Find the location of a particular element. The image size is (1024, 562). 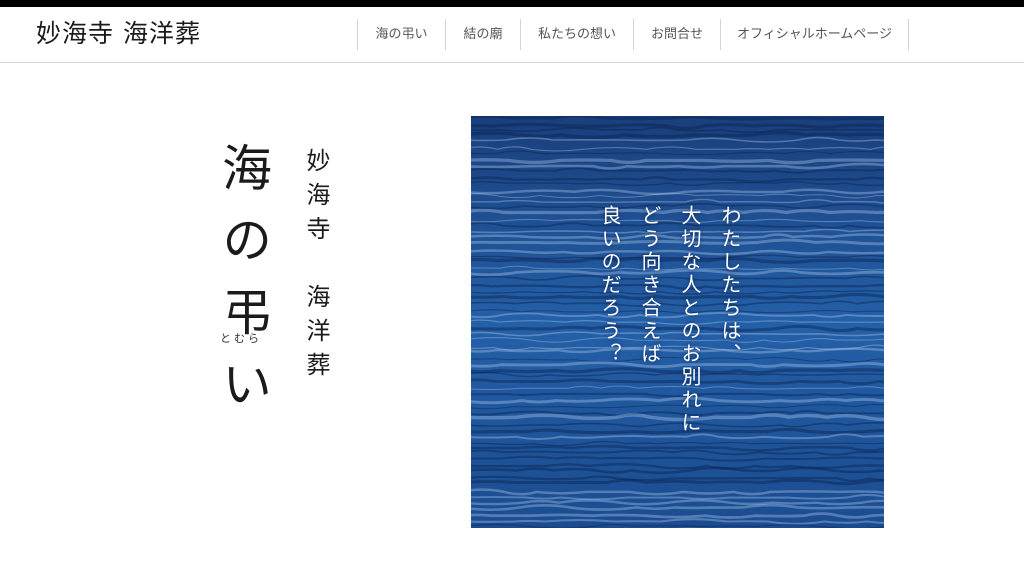

hero-title-ruby: とむら is located at coordinates (241, 338).